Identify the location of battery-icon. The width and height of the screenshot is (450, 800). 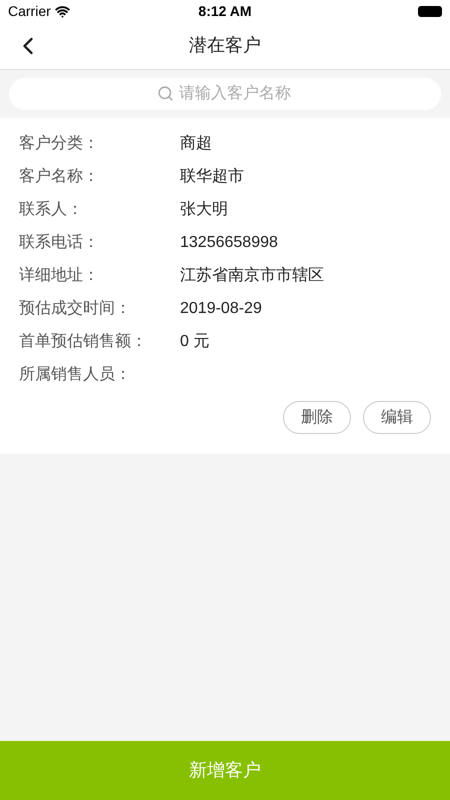
(430, 11).